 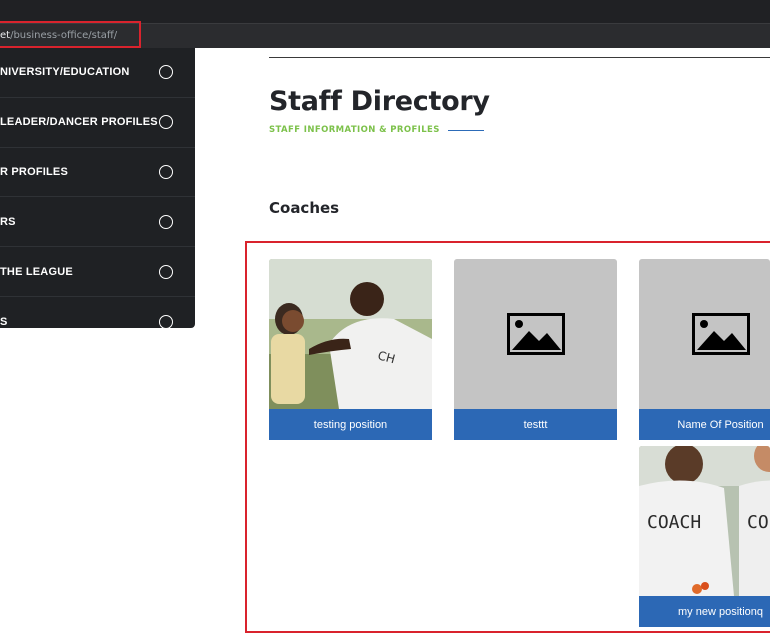 I want to click on staff-position: my new positionq, so click(x=704, y=611).